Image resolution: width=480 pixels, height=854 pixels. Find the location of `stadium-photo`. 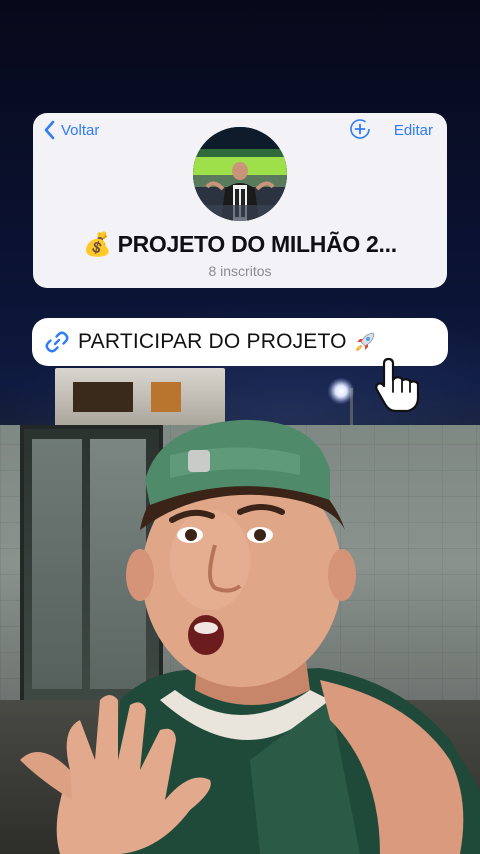

stadium-photo is located at coordinates (240, 174).